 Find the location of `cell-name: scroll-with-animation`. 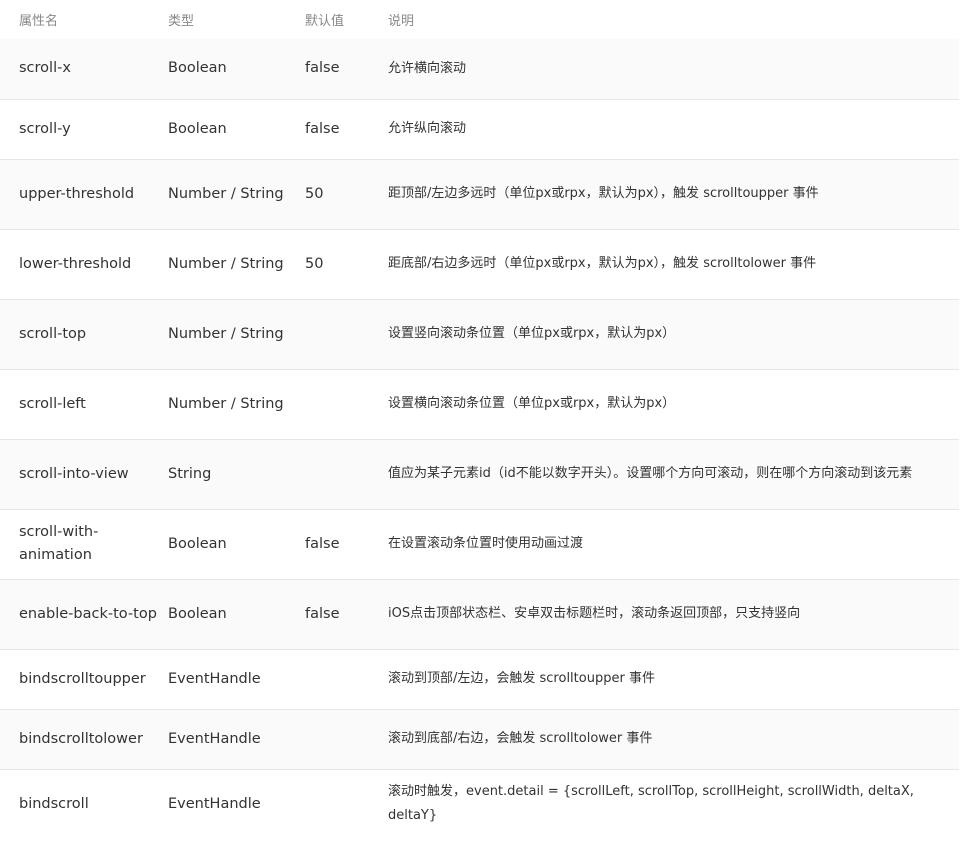

cell-name: scroll-with-animation is located at coordinates (59, 543).